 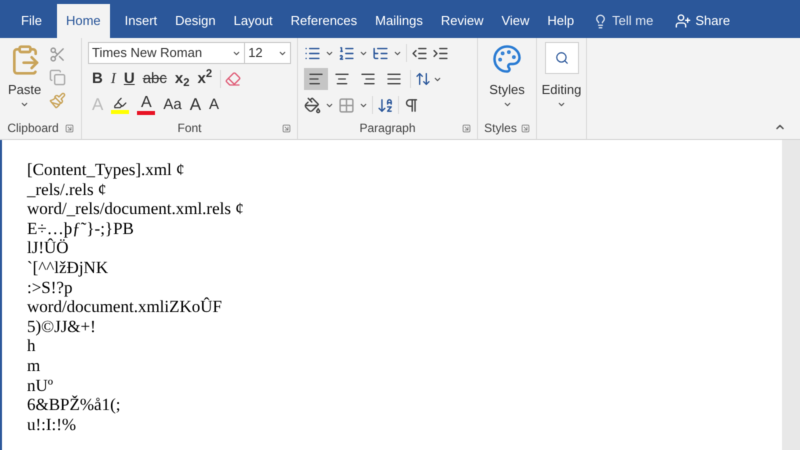 I want to click on cut-icon, so click(x=57, y=54).